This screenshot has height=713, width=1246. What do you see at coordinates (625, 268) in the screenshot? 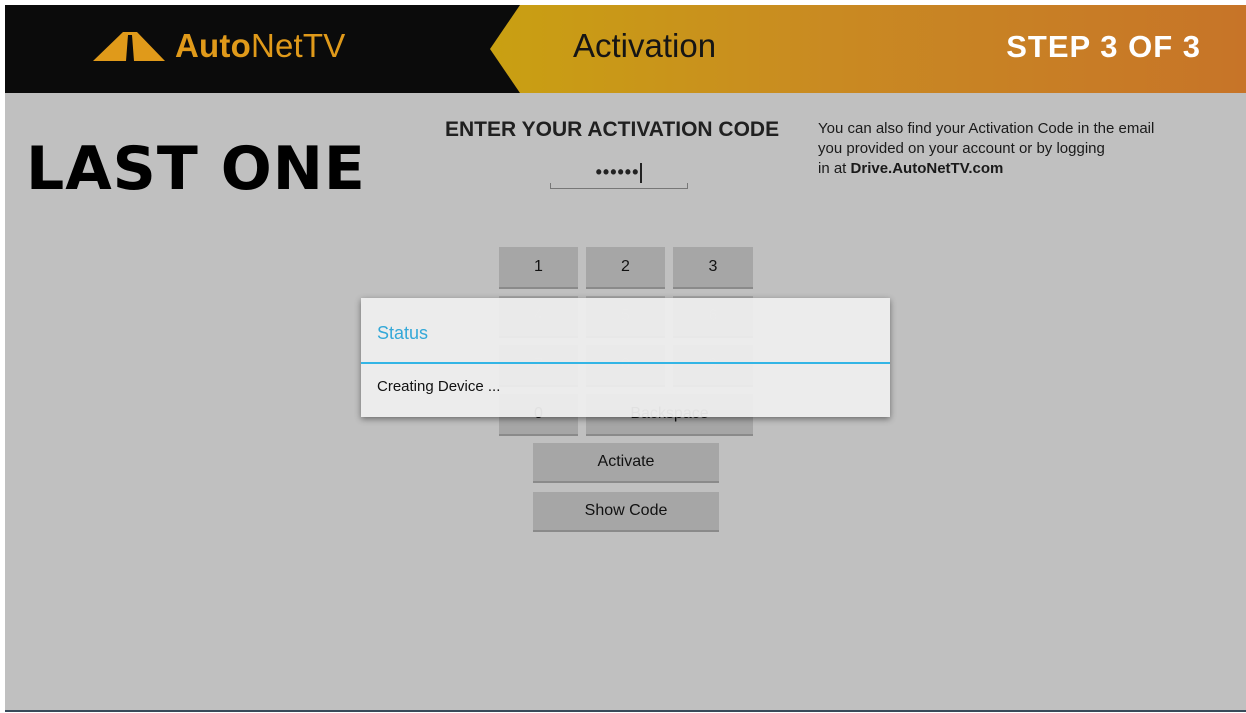
I see `keypad-key-2: 2` at bounding box center [625, 268].